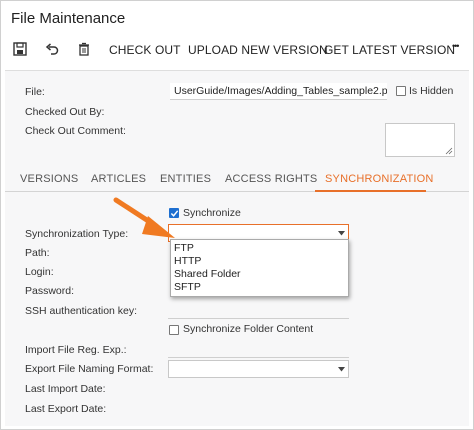 The width and height of the screenshot is (474, 430). Describe the element at coordinates (420, 140) in the screenshot. I see `check-out-comment-field` at that location.